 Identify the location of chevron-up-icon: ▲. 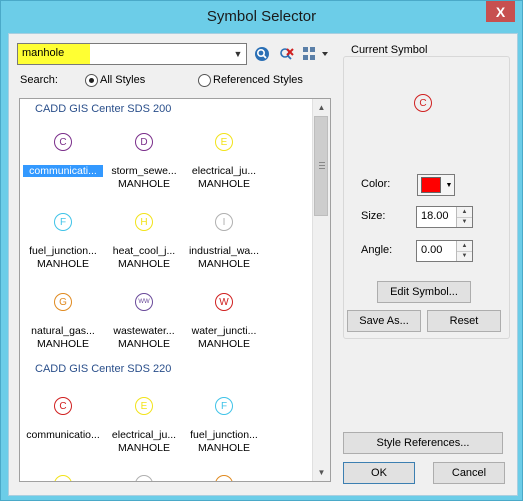
(321, 107).